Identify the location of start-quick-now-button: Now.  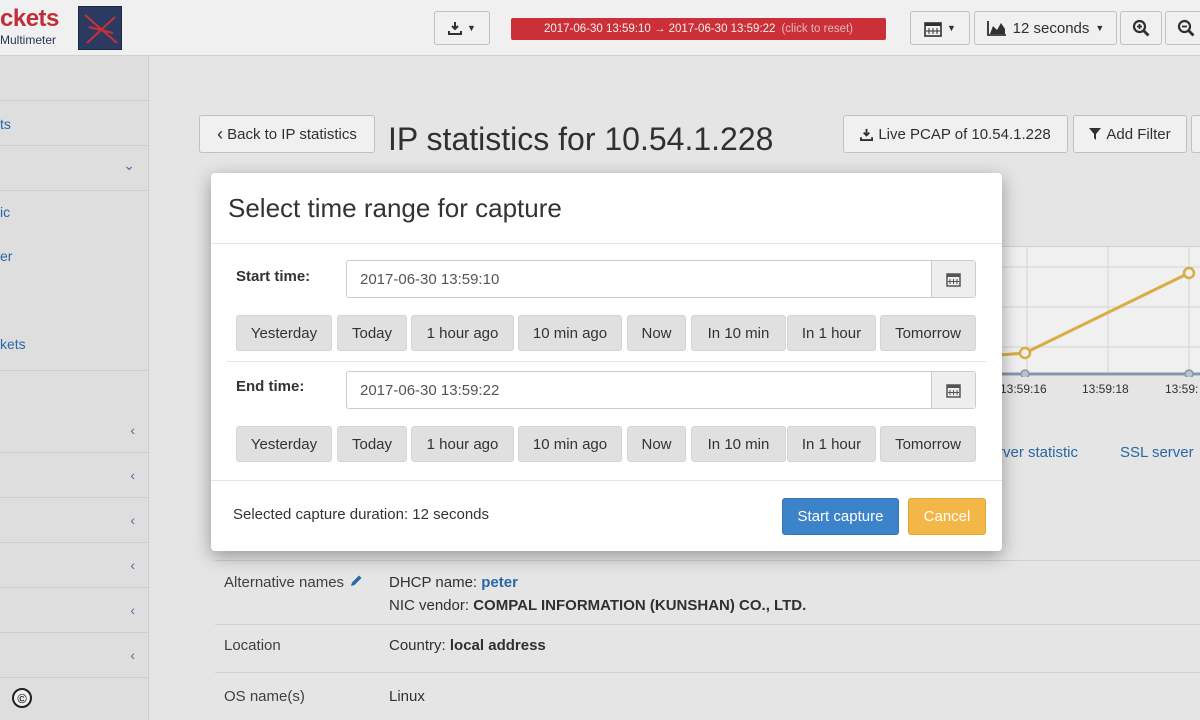
(656, 333).